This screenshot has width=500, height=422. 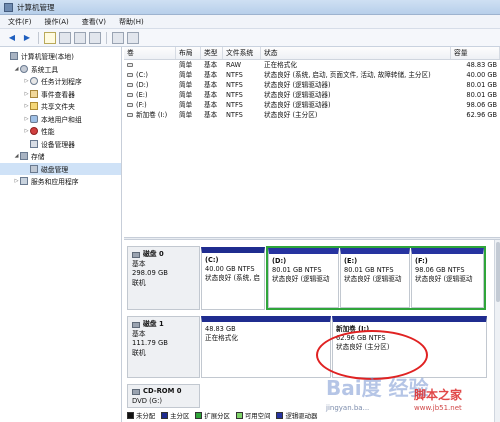 What do you see at coordinates (141, 105) in the screenshot?
I see `volume-label: (F:)` at bounding box center [141, 105].